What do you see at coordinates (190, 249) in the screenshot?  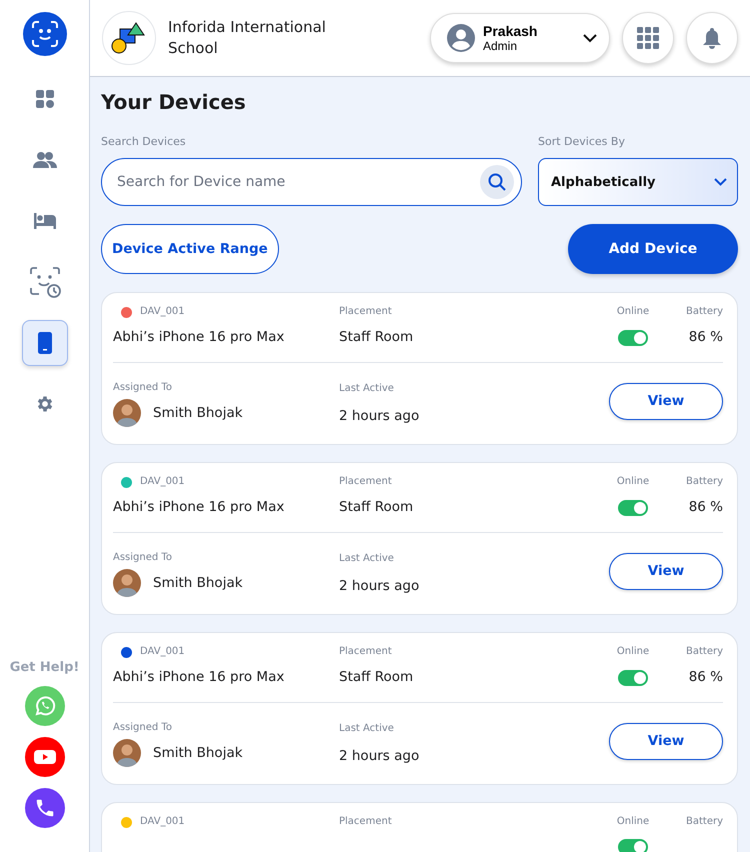 I see `active-range-button: Device Active Range` at bounding box center [190, 249].